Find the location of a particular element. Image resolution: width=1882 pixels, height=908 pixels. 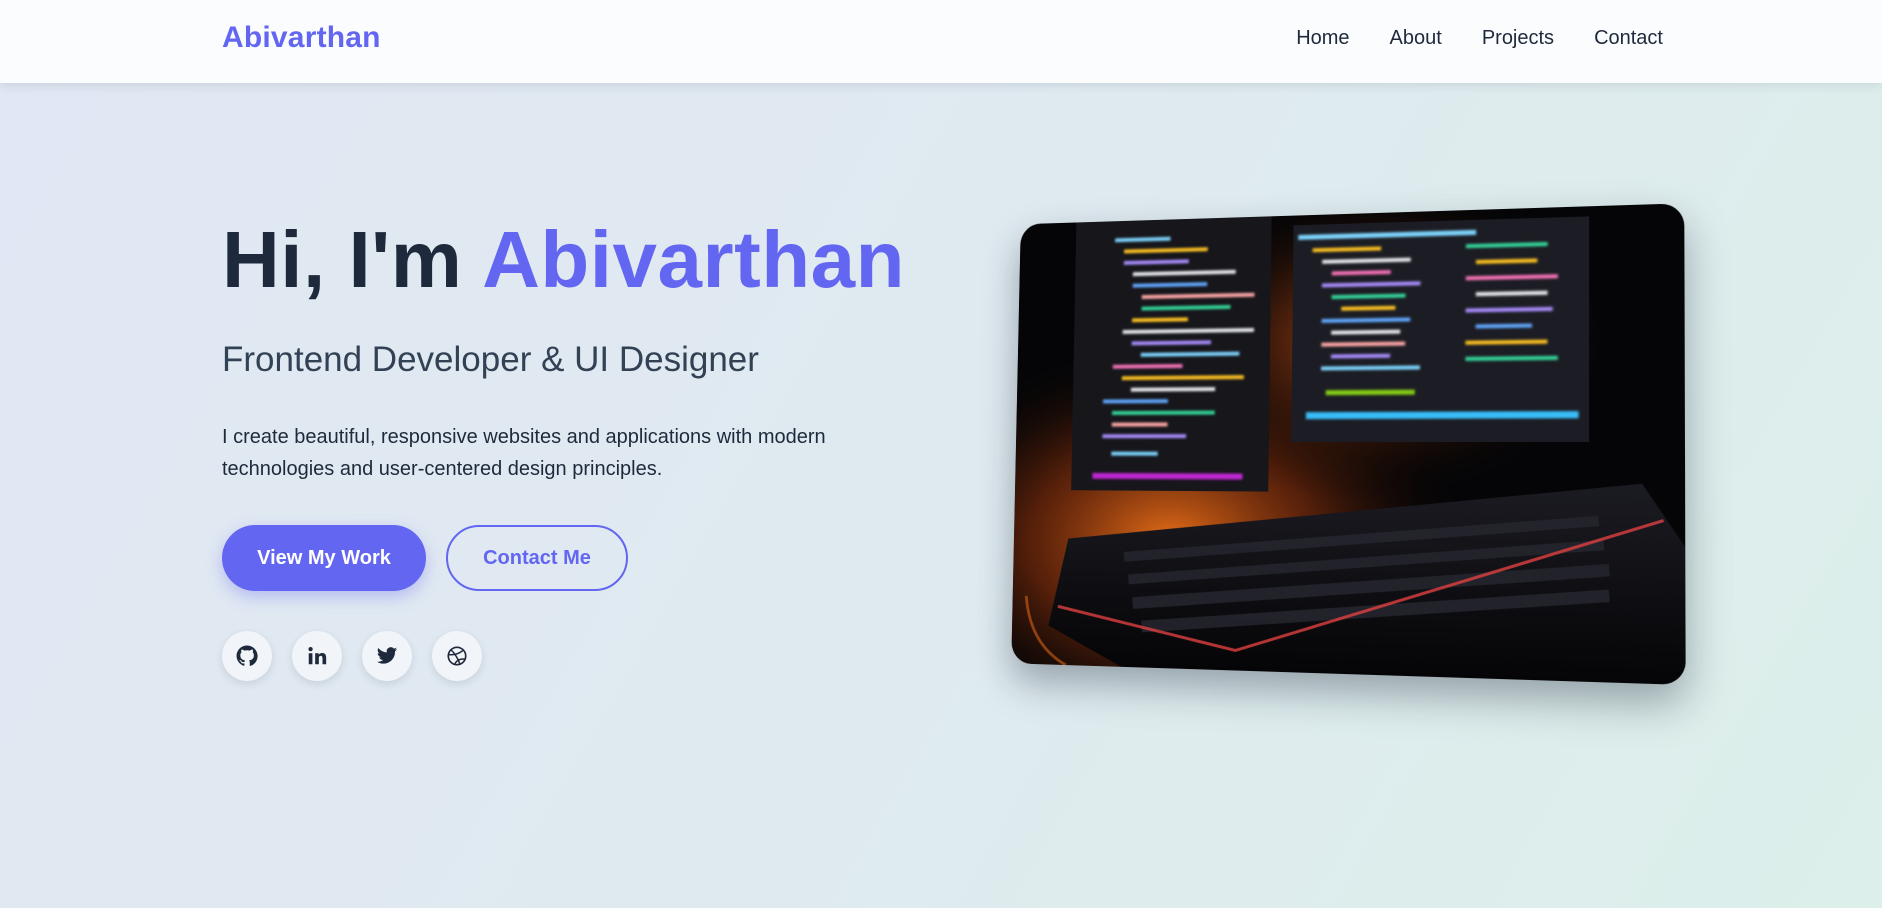

contact-me-button: Contact Me is located at coordinates (537, 558).